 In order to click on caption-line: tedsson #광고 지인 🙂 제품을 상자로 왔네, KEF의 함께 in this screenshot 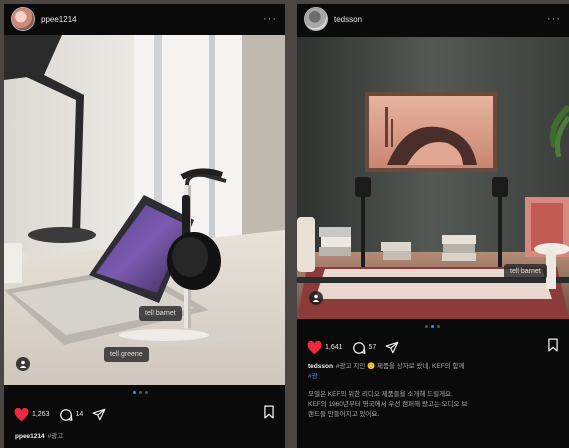, I will do `click(434, 367)`.